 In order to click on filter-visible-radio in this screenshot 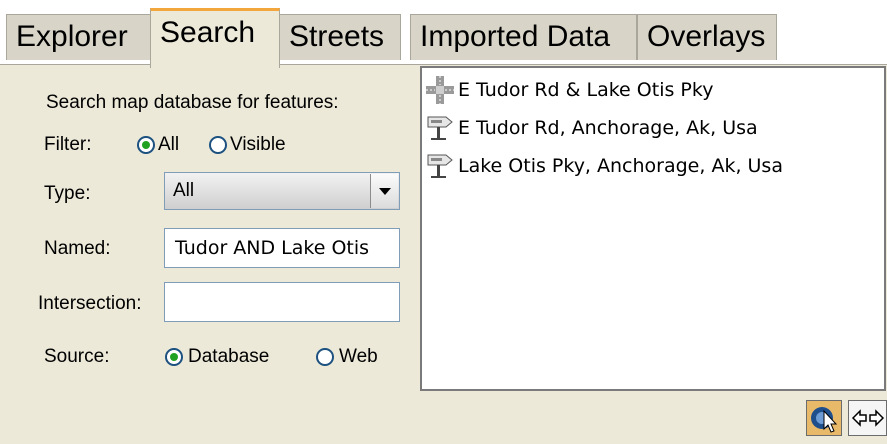, I will do `click(218, 145)`.